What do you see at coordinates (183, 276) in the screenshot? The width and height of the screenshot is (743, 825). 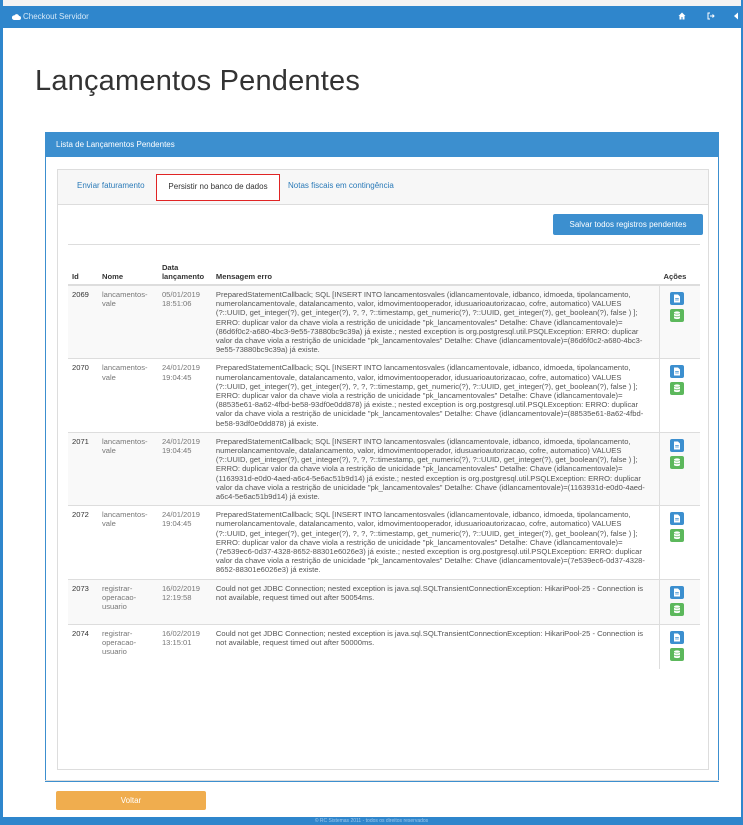 I see `col-header-date-line2: lançamento` at bounding box center [183, 276].